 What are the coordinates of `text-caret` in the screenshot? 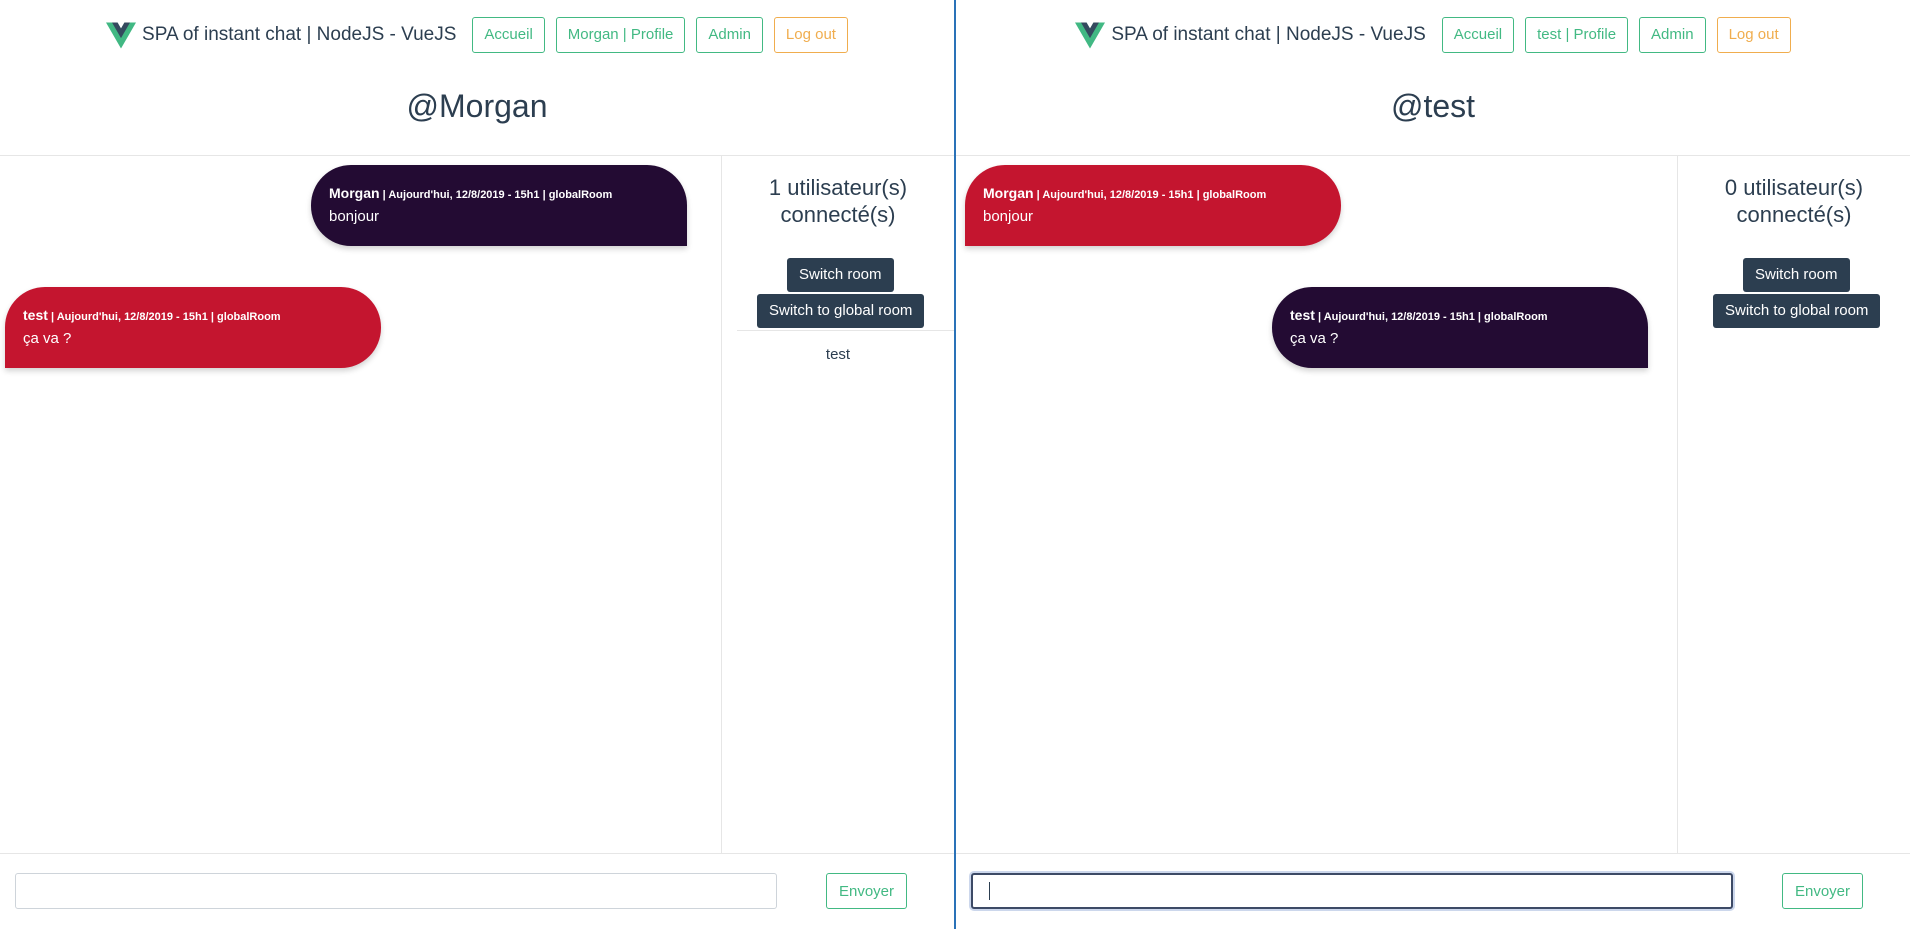 It's located at (989, 891).